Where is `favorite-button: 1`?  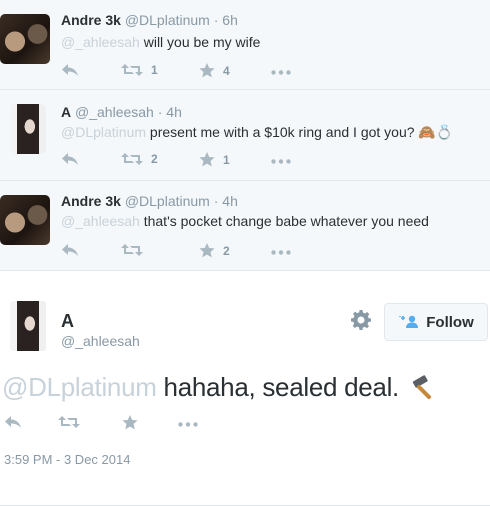
favorite-button: 1 is located at coordinates (214, 159).